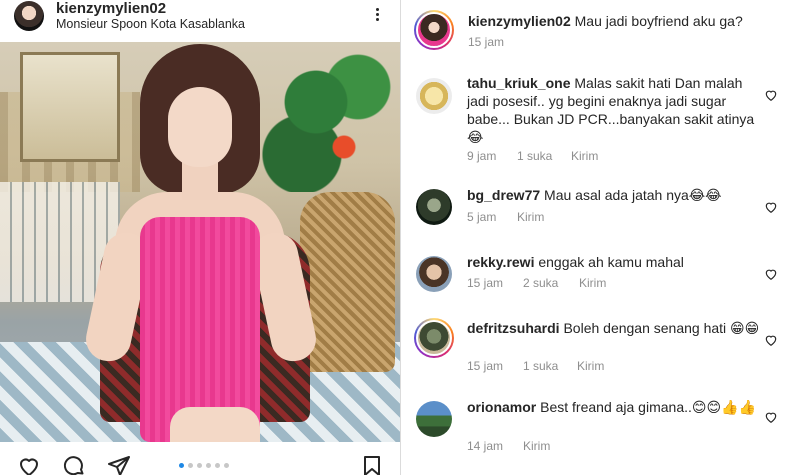  I want to click on comment-meta: 15 jam 1 suka Kirim, so click(535, 366).